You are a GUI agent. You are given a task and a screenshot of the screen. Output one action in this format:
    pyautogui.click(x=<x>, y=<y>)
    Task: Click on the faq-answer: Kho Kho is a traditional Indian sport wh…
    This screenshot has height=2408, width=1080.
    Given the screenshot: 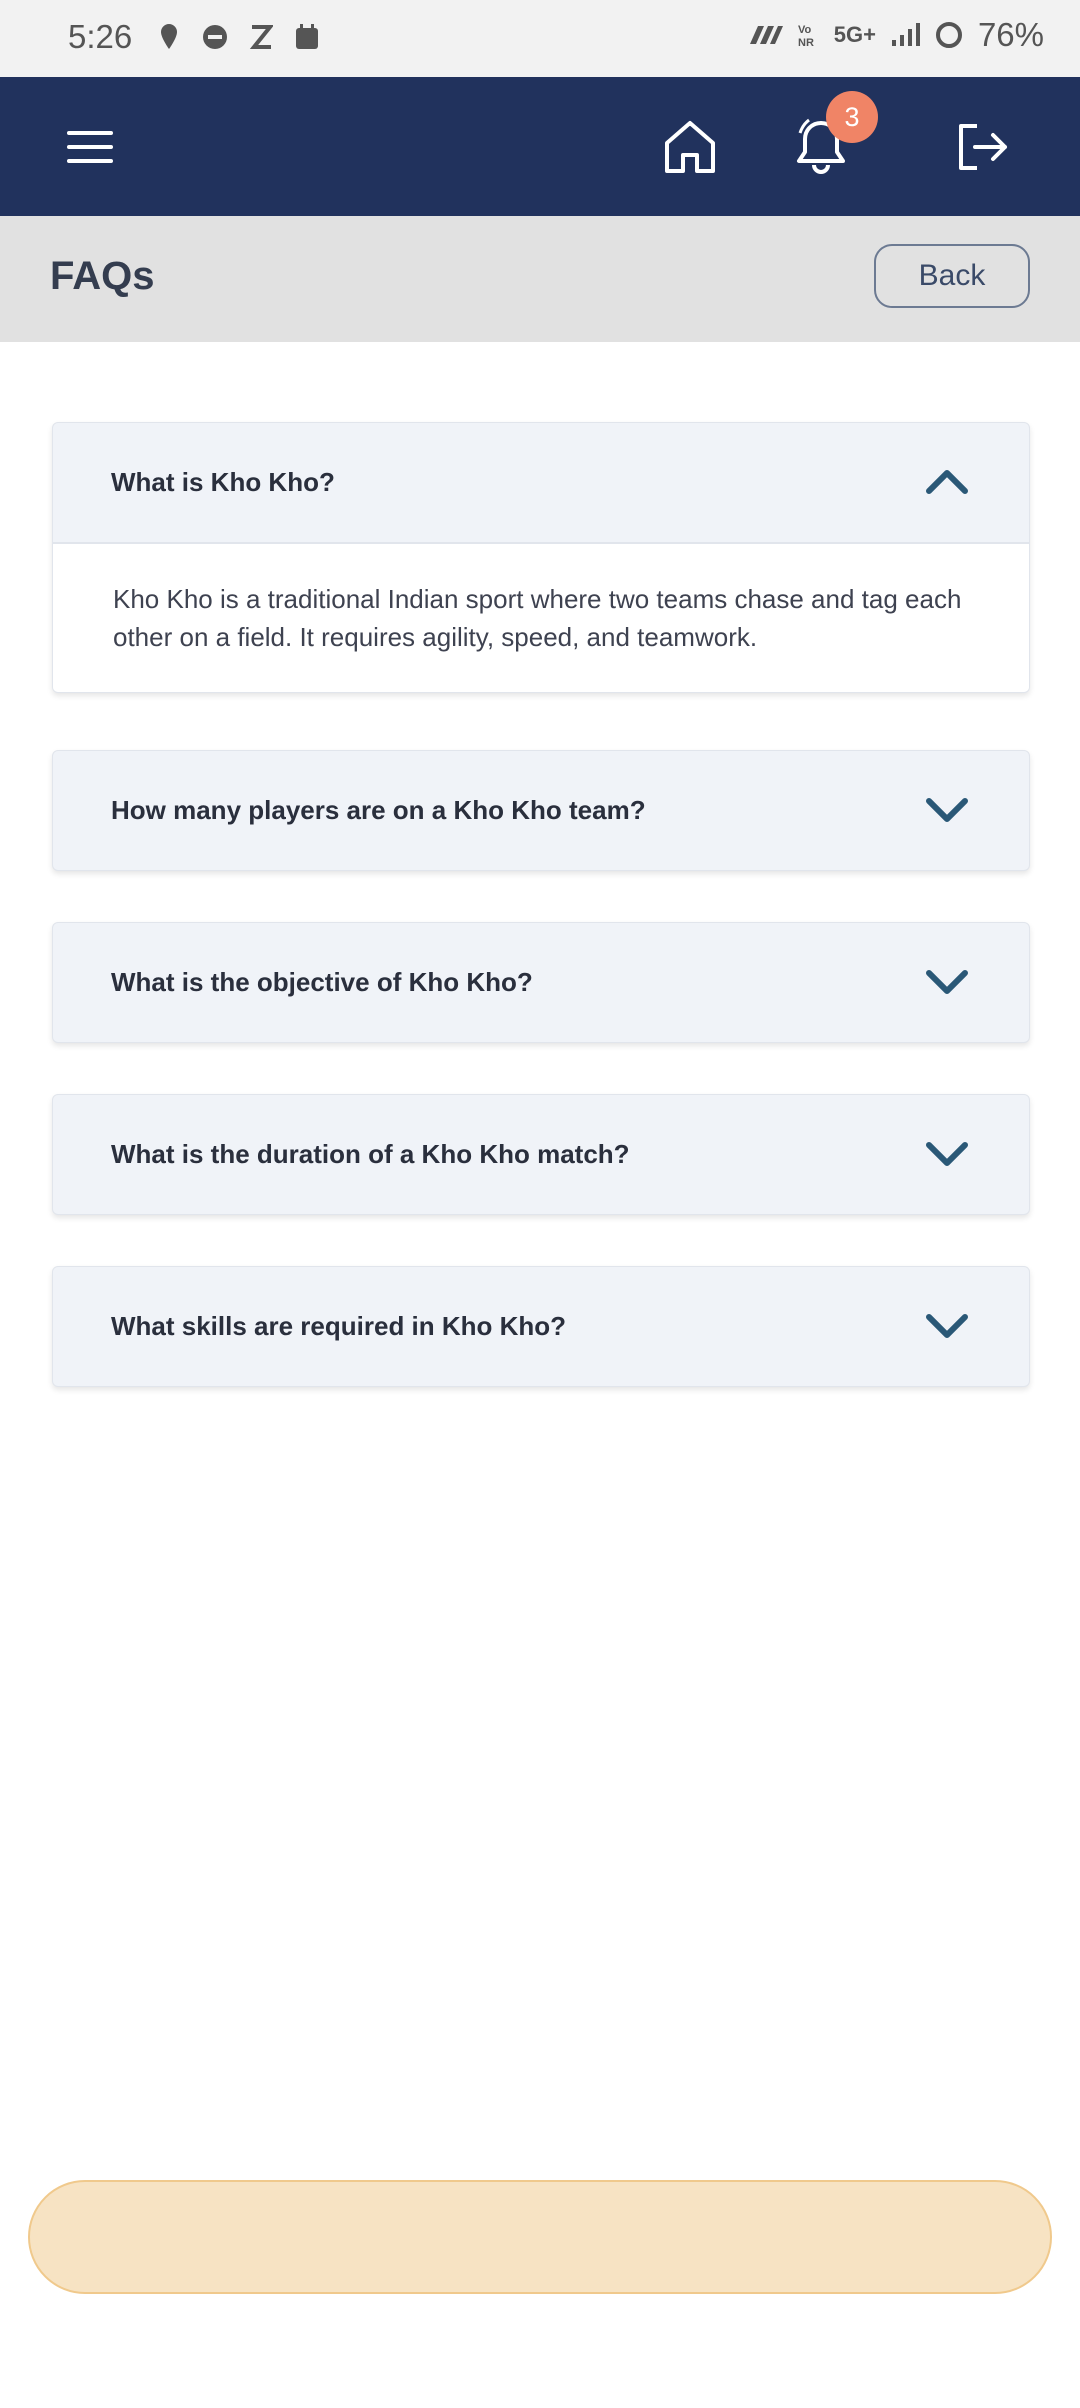 What is the action you would take?
    pyautogui.click(x=541, y=617)
    